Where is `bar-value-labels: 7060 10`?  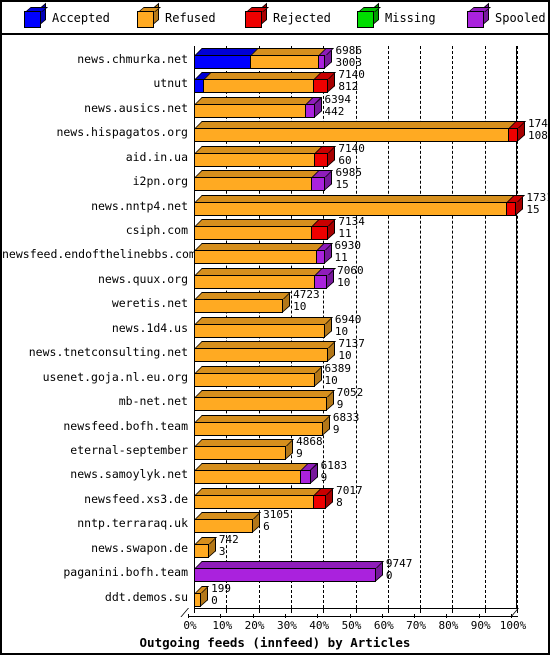 bar-value-labels: 7060 10 is located at coordinates (350, 276).